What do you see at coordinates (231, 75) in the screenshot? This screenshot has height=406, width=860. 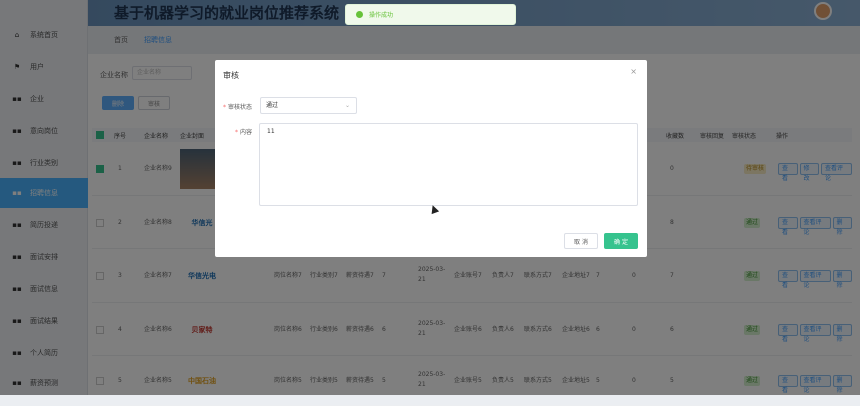 I see `dialog-title: 审核` at bounding box center [231, 75].